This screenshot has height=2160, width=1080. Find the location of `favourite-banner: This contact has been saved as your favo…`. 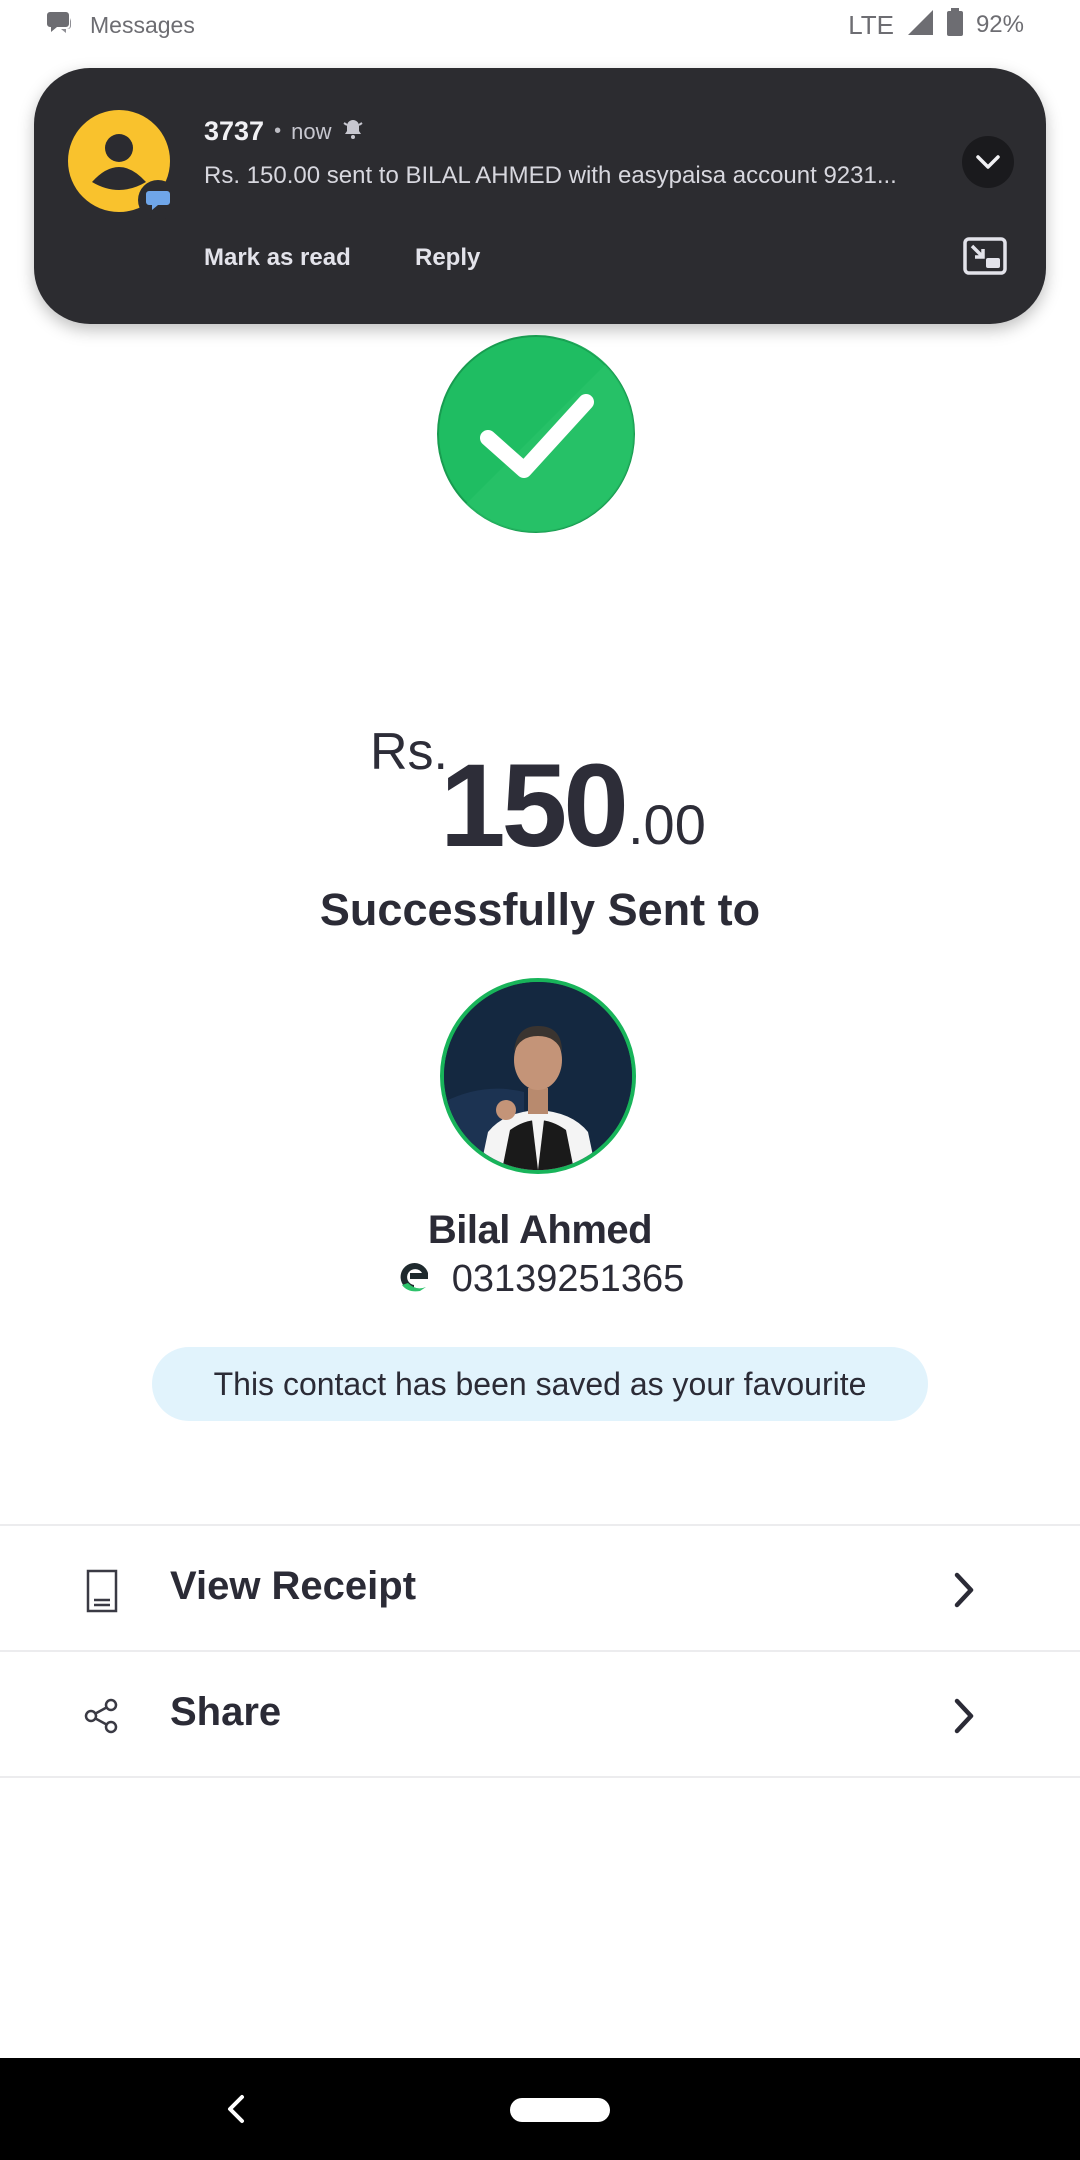

favourite-banner: This contact has been saved as your favo… is located at coordinates (540, 1384).